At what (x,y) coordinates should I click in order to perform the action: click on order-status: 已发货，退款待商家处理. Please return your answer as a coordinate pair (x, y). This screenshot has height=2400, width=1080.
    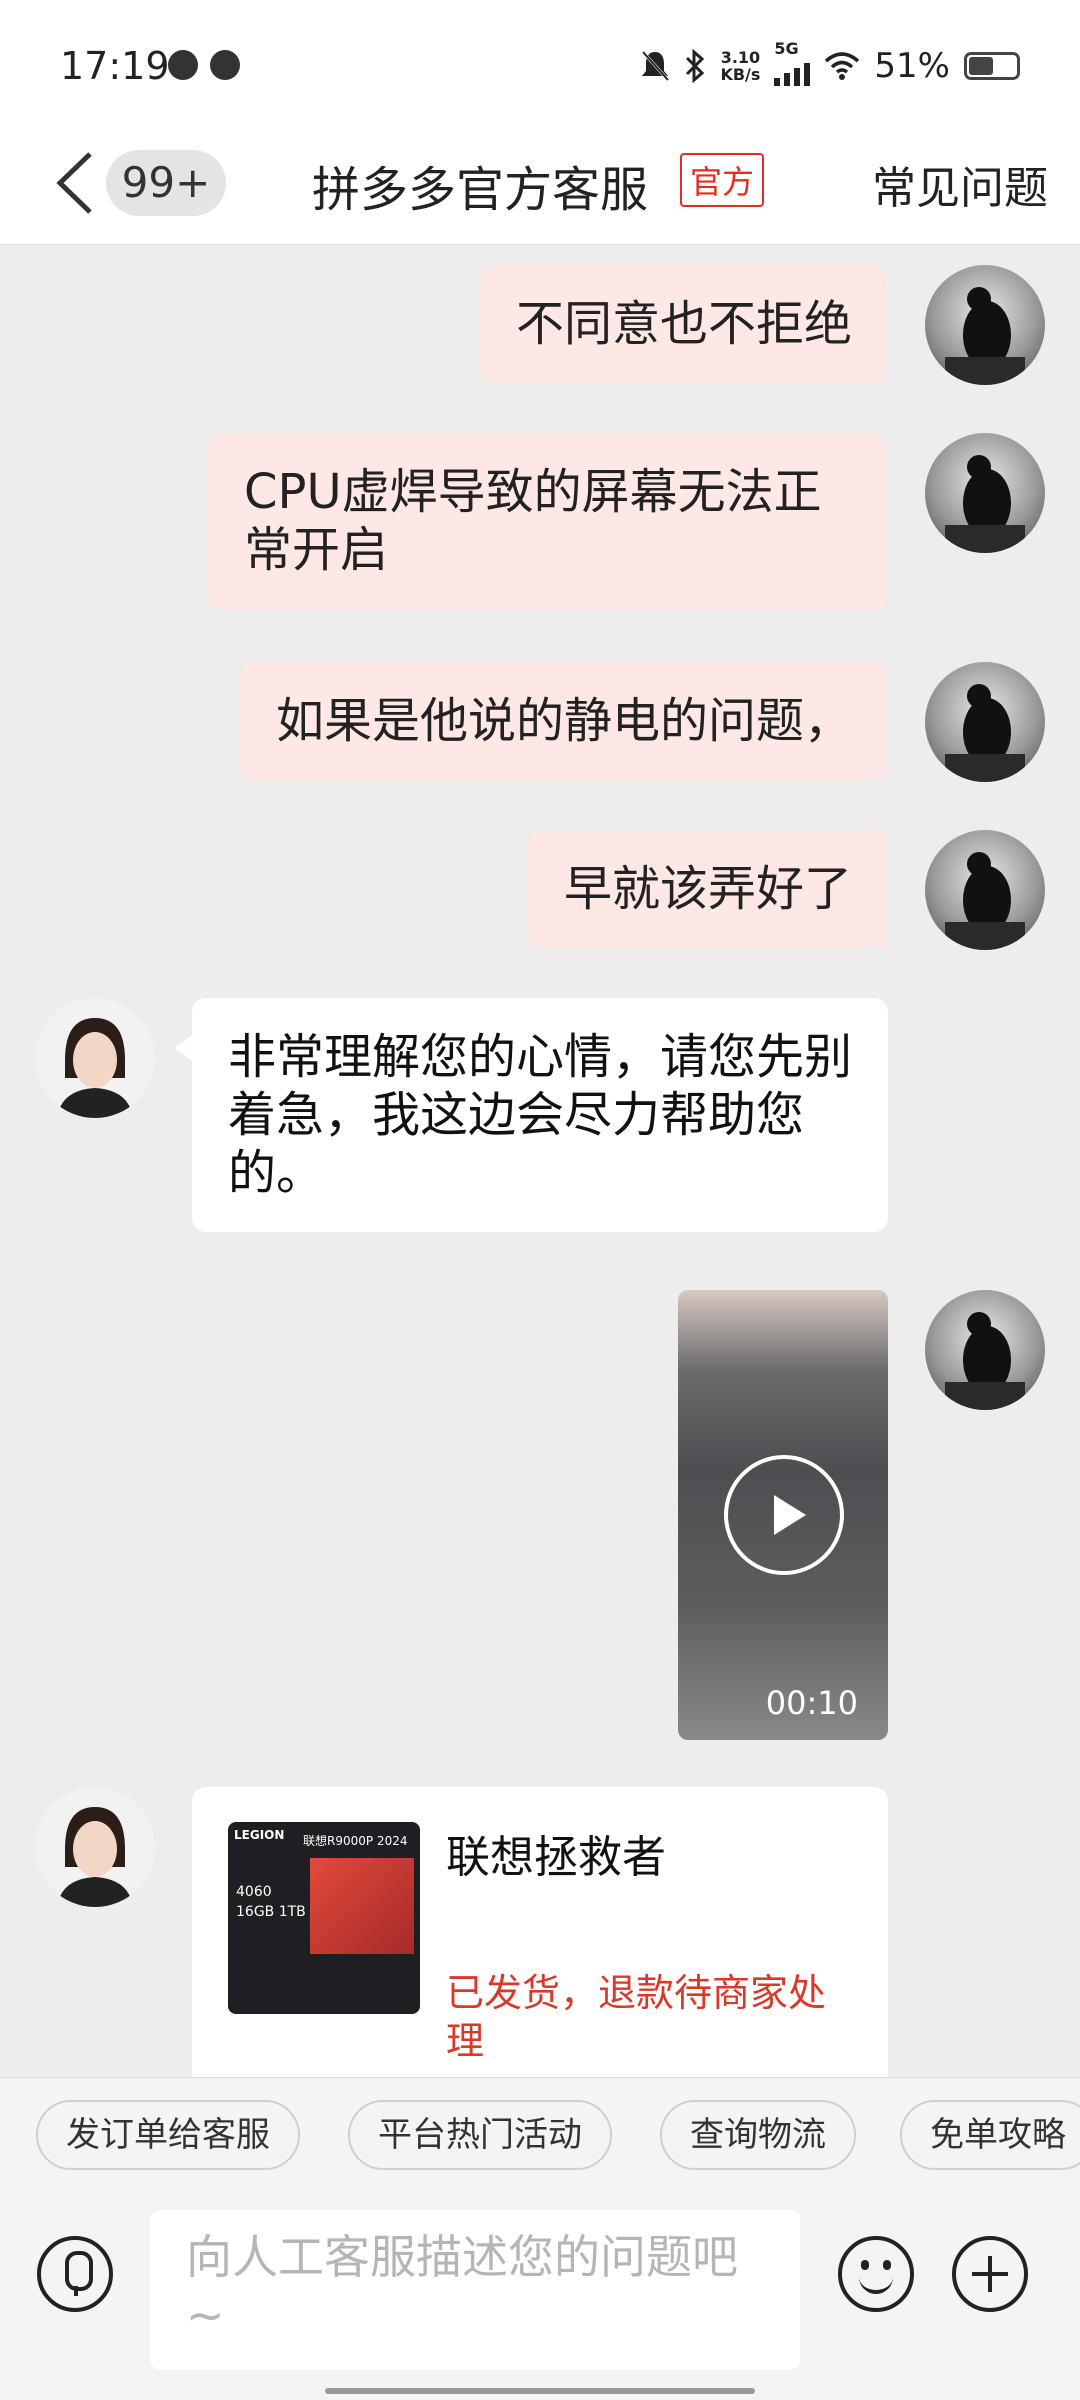
    Looking at the image, I should click on (636, 2017).